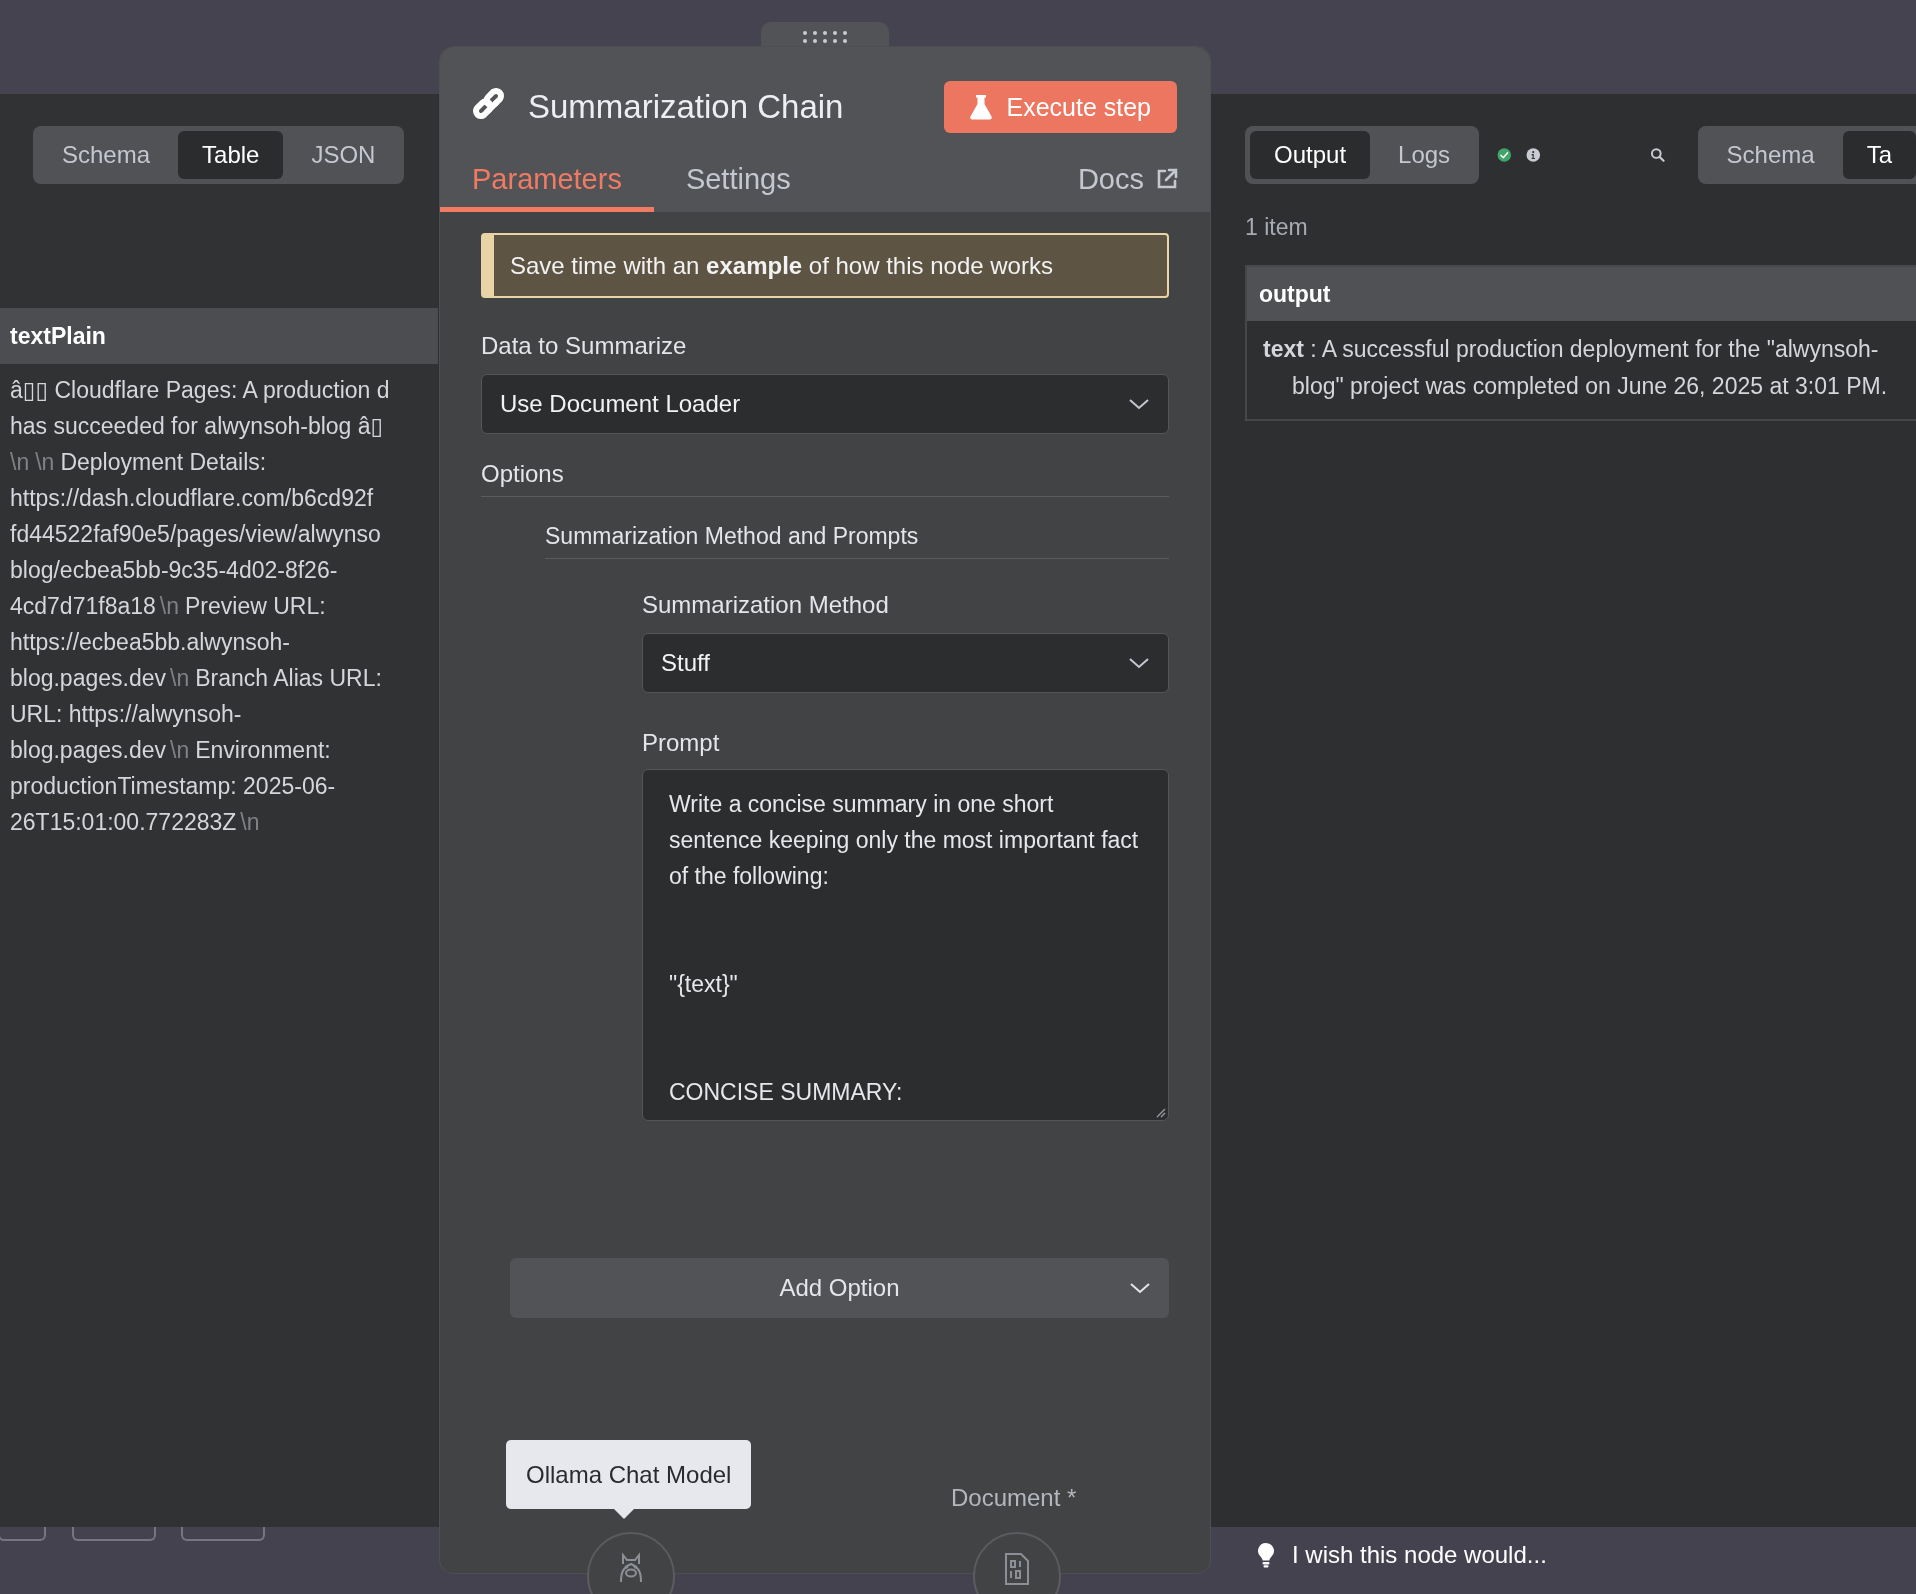 The image size is (1916, 1594). I want to click on field-label: Summarization Method, so click(766, 605).